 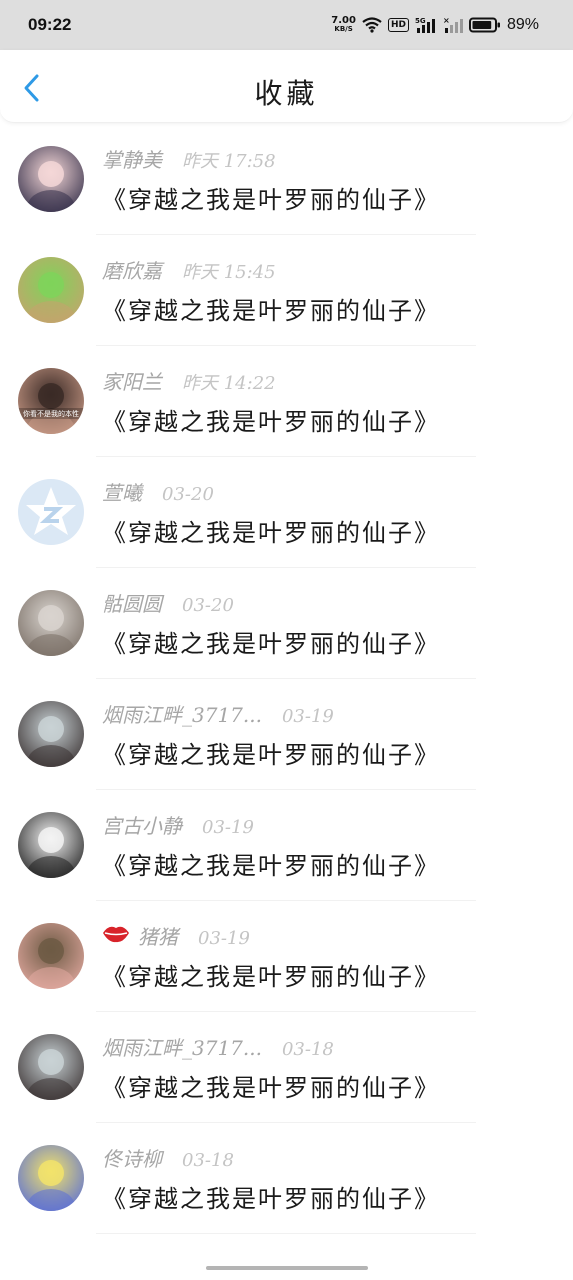 I want to click on list-item: 掌静美 昨天 17:58 《穿越之我是叶罗丽的仙子》, so click(x=286, y=179).